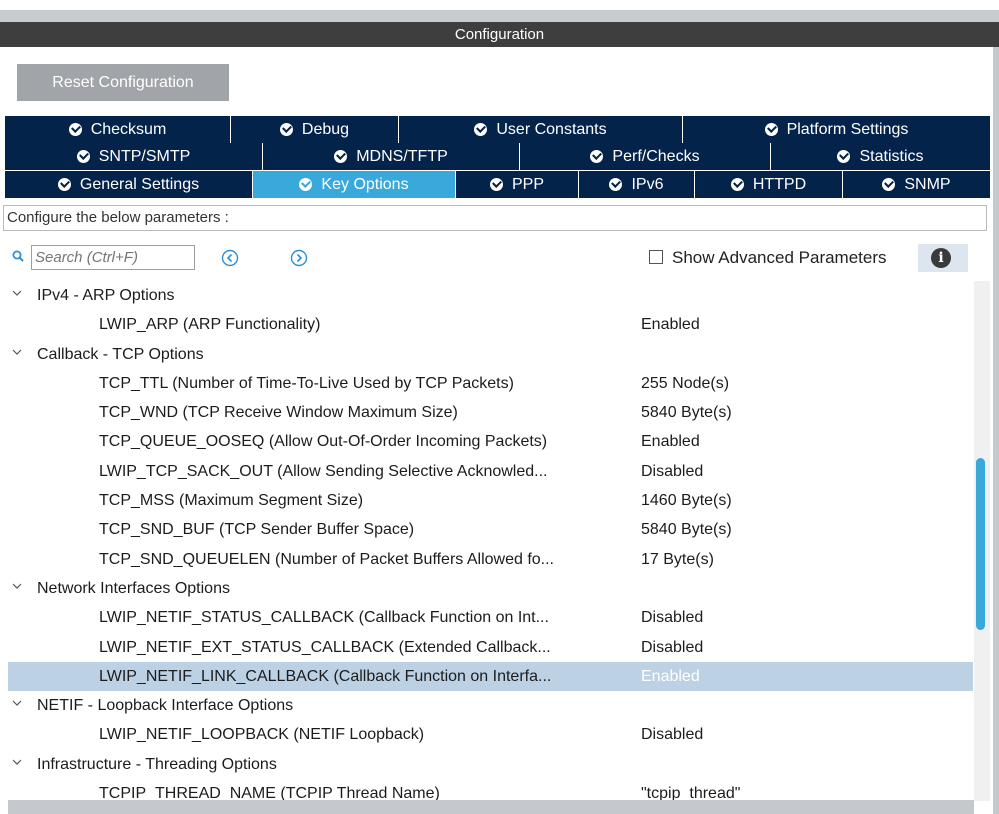 The image size is (999, 814). Describe the element at coordinates (133, 588) in the screenshot. I see `group-name: Network Interfaces Options` at that location.